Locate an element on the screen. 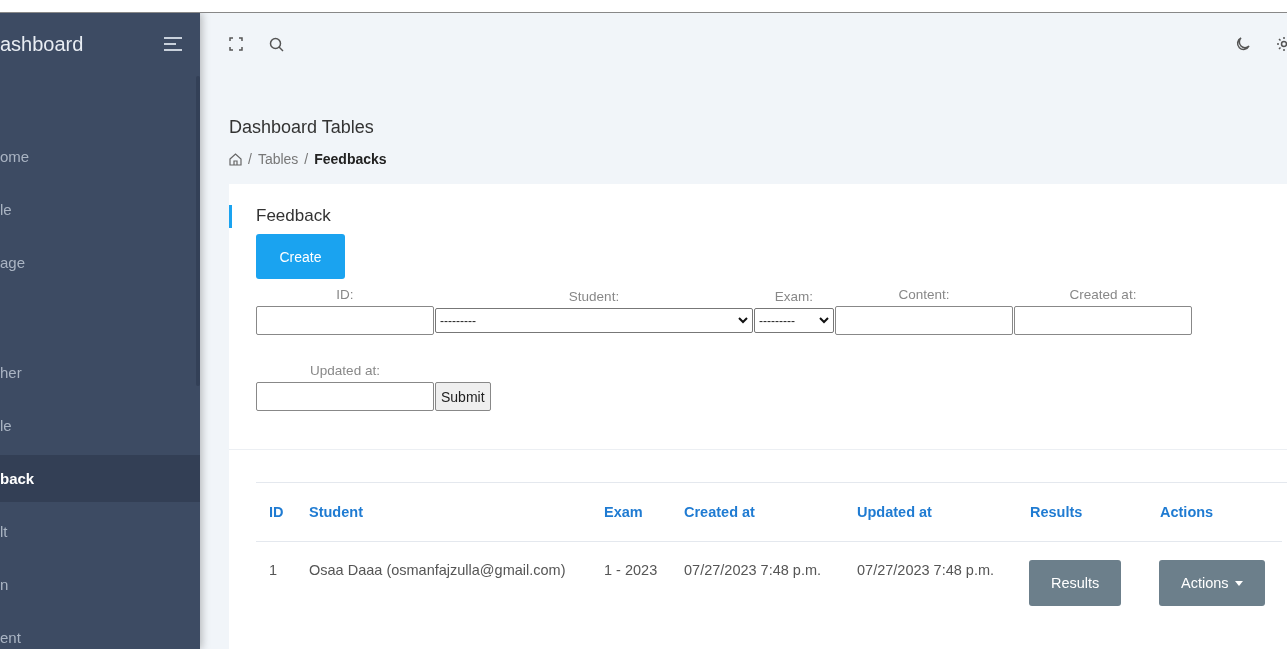 The image size is (1287, 649). sidebar-item: her is located at coordinates (100, 372).